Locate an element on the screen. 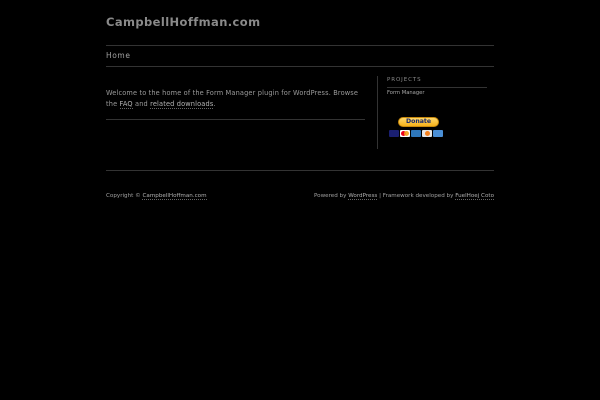 Image resolution: width=600 pixels, height=400 pixels. payment-cards is located at coordinates (416, 133).